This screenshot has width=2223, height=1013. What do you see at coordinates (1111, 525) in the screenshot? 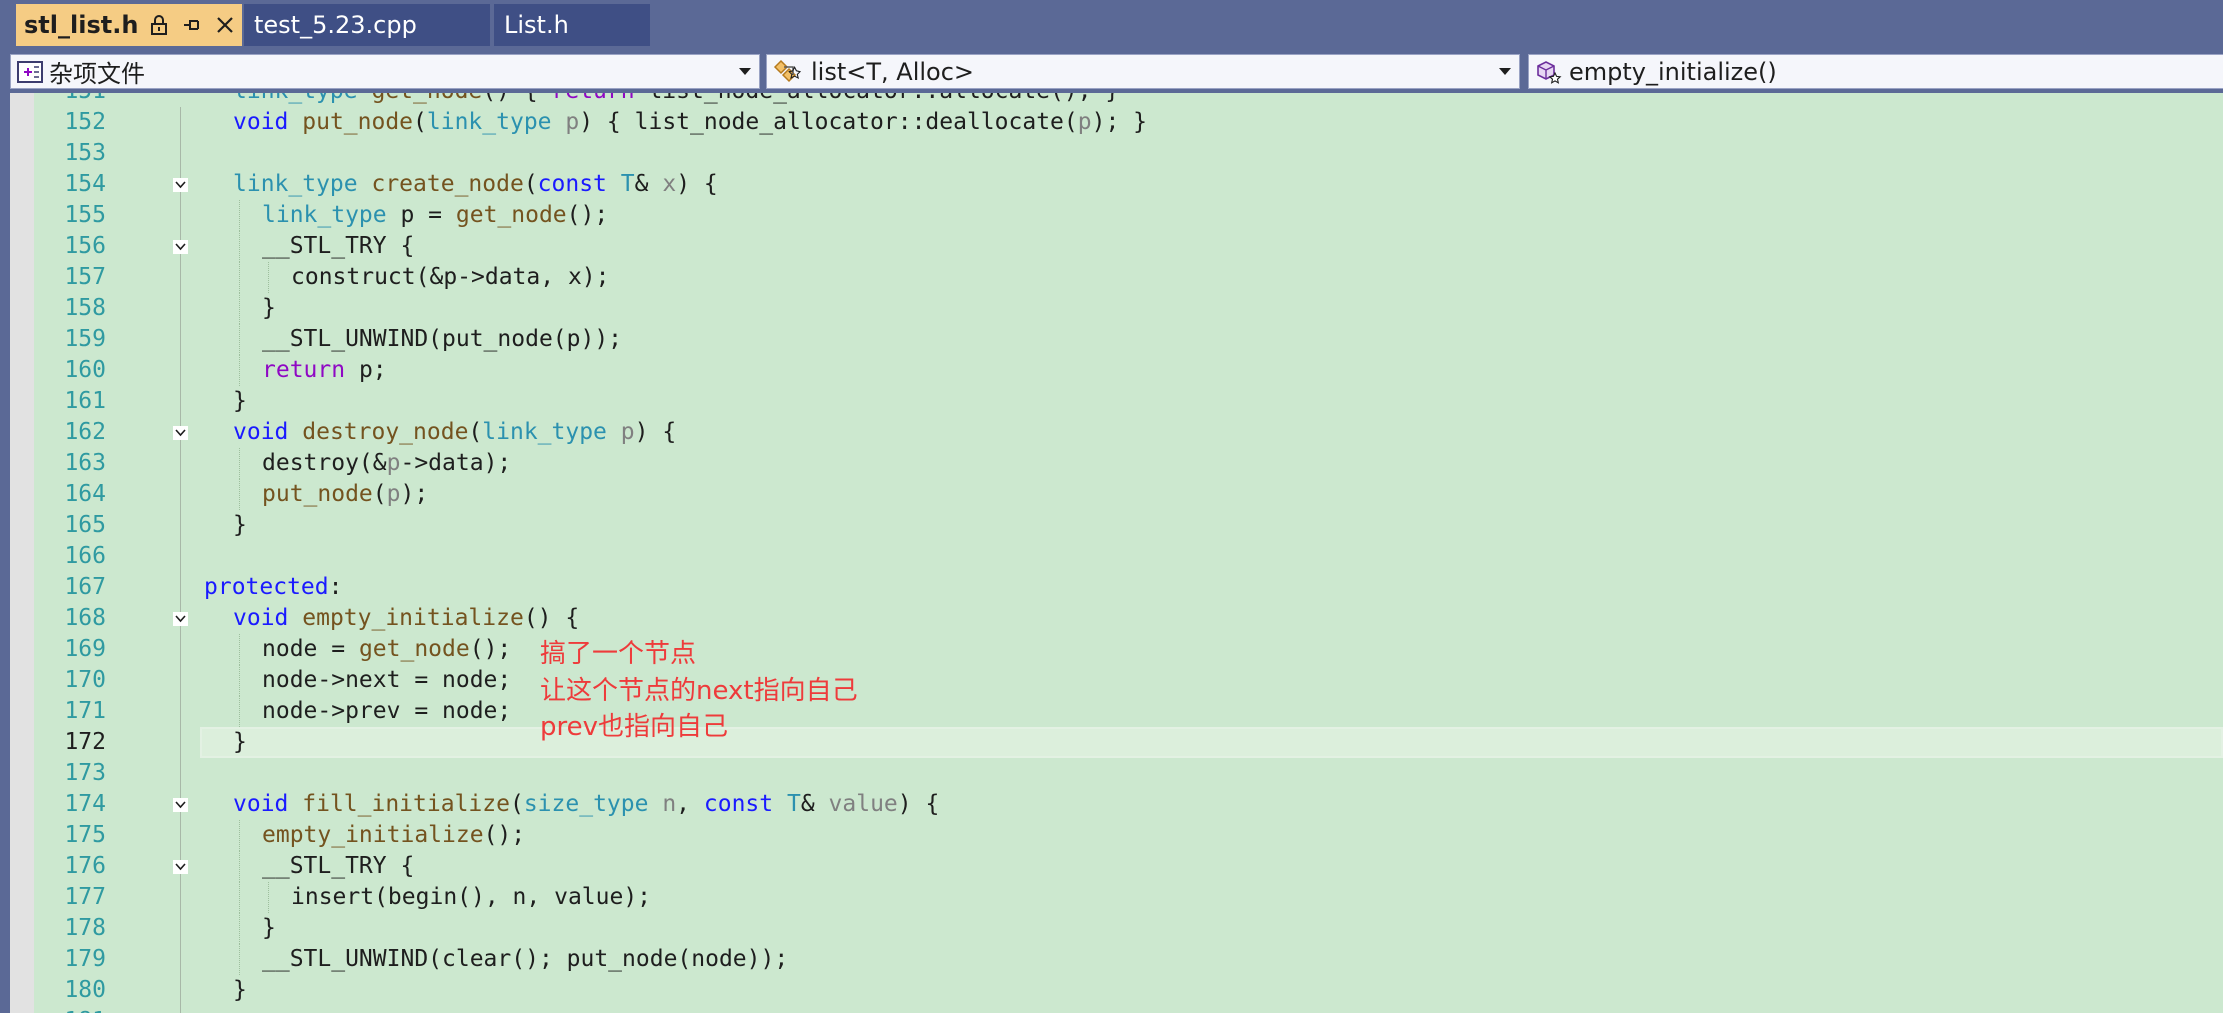
I see `code-line: 165}` at bounding box center [1111, 525].